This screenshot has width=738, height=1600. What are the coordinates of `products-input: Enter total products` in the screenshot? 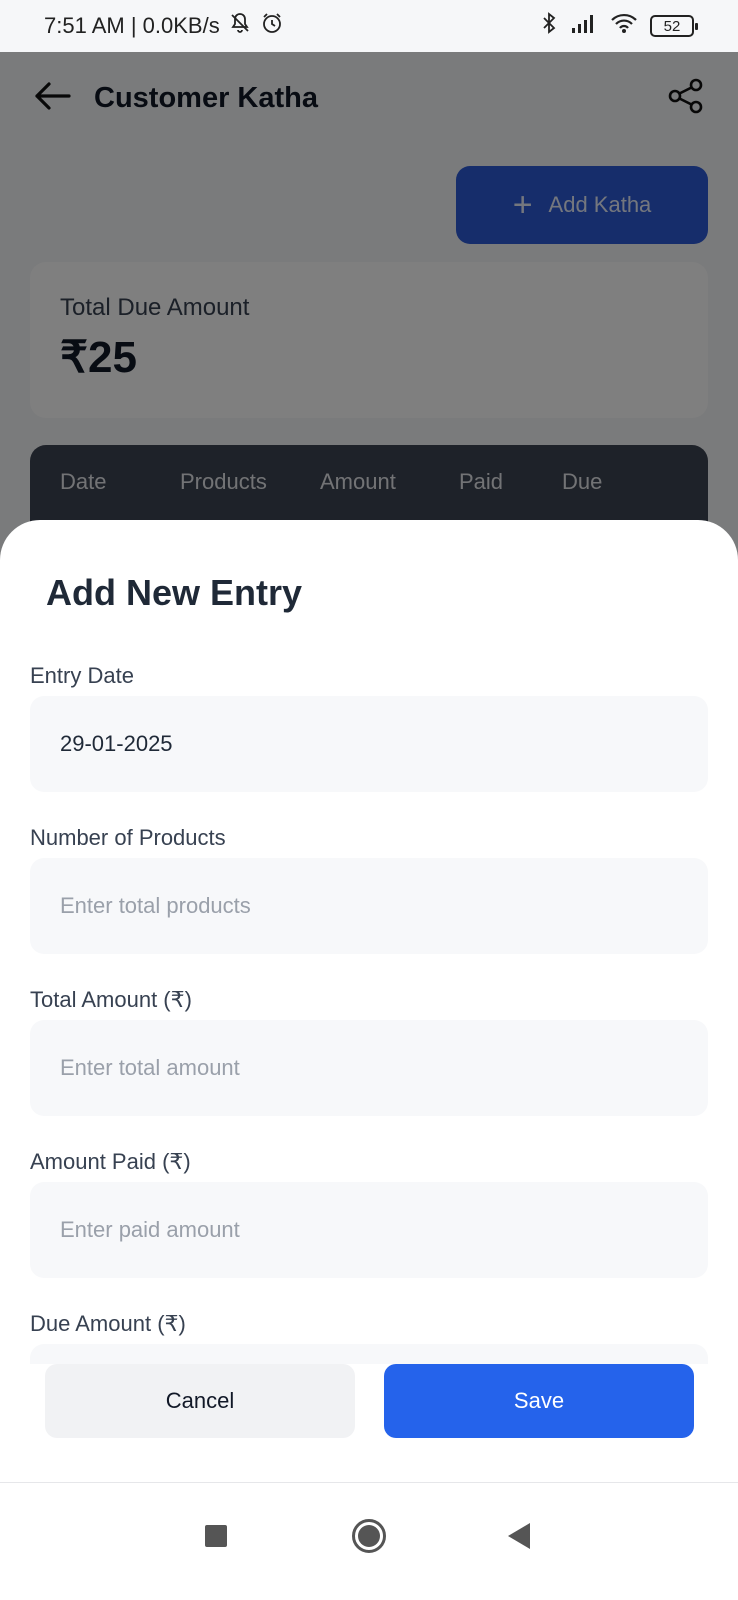 It's located at (369, 906).